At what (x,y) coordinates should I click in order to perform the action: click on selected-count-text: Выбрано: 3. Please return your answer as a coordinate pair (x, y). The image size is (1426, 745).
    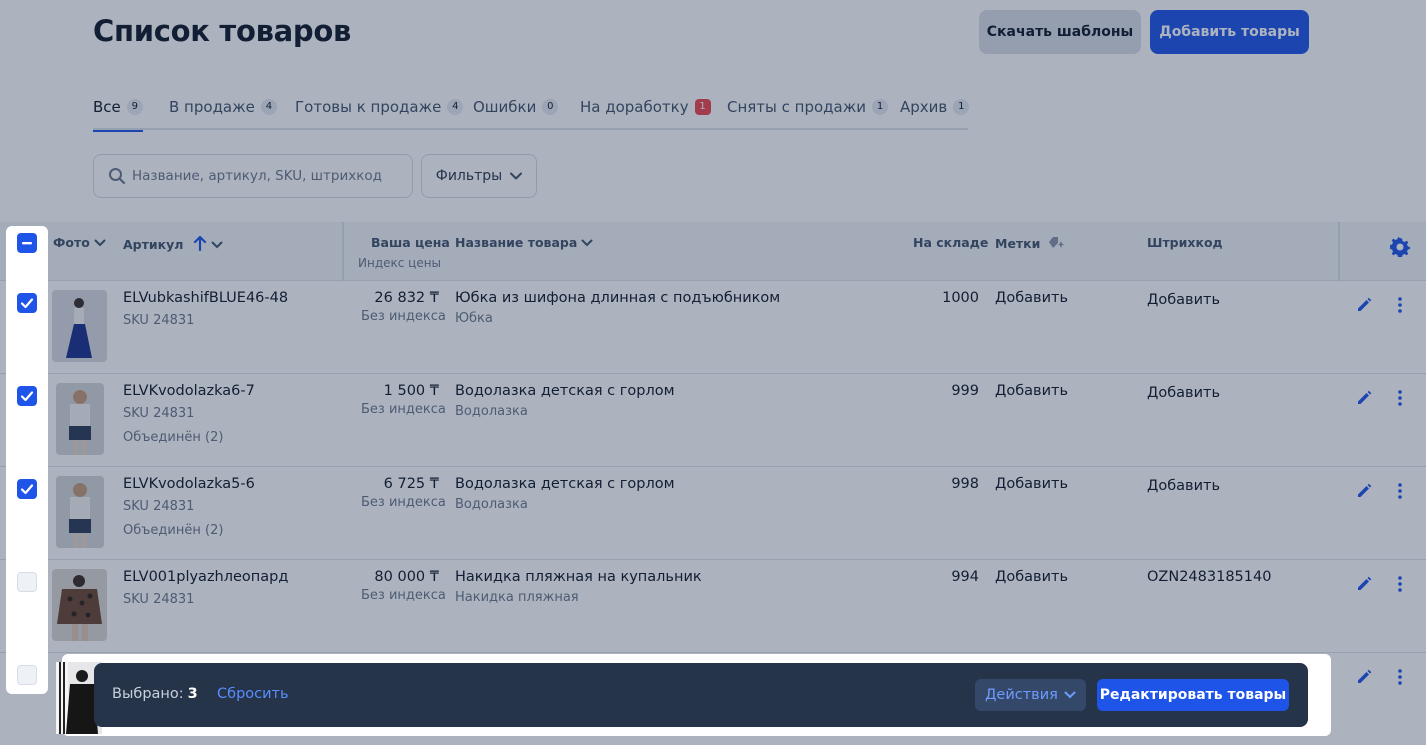
    Looking at the image, I should click on (155, 694).